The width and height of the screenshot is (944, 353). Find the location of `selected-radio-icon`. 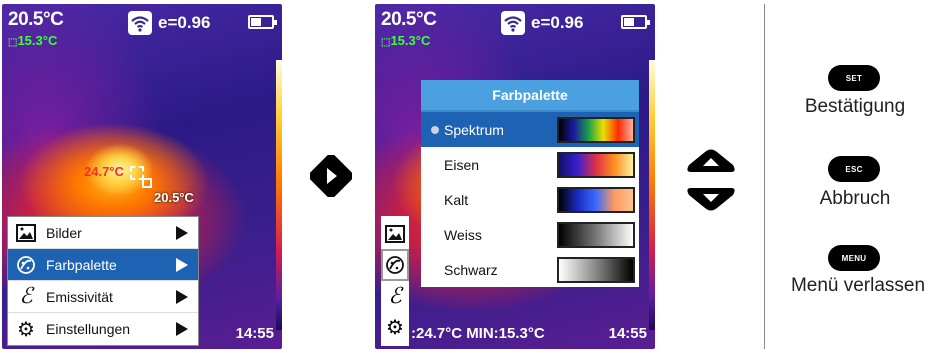

selected-radio-icon is located at coordinates (435, 129).